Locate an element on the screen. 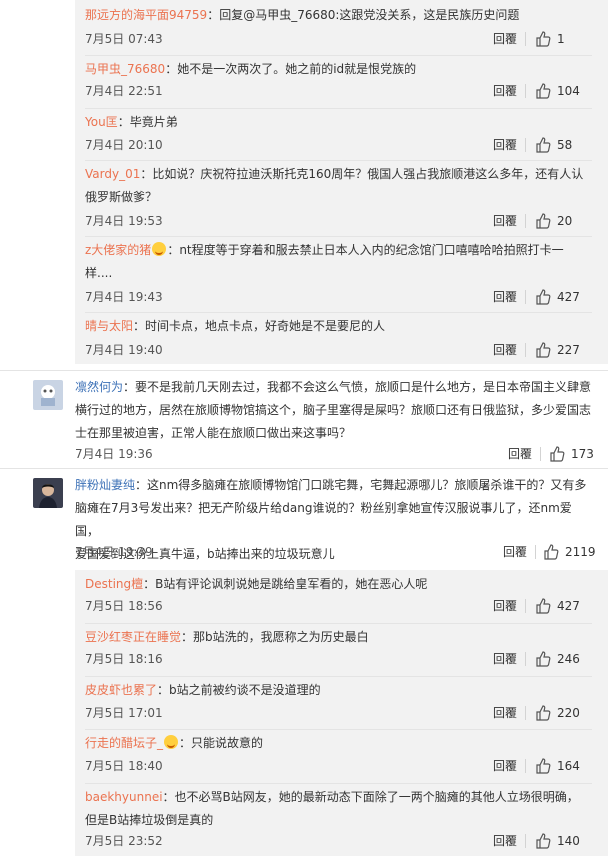  reply-text: ：毕竟片弟 is located at coordinates (147, 122).